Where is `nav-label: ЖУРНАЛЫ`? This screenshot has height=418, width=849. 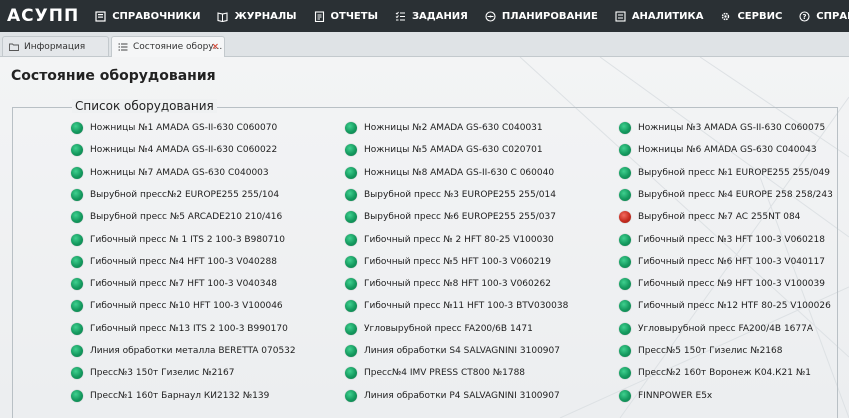 nav-label: ЖУРНАЛЫ is located at coordinates (265, 16).